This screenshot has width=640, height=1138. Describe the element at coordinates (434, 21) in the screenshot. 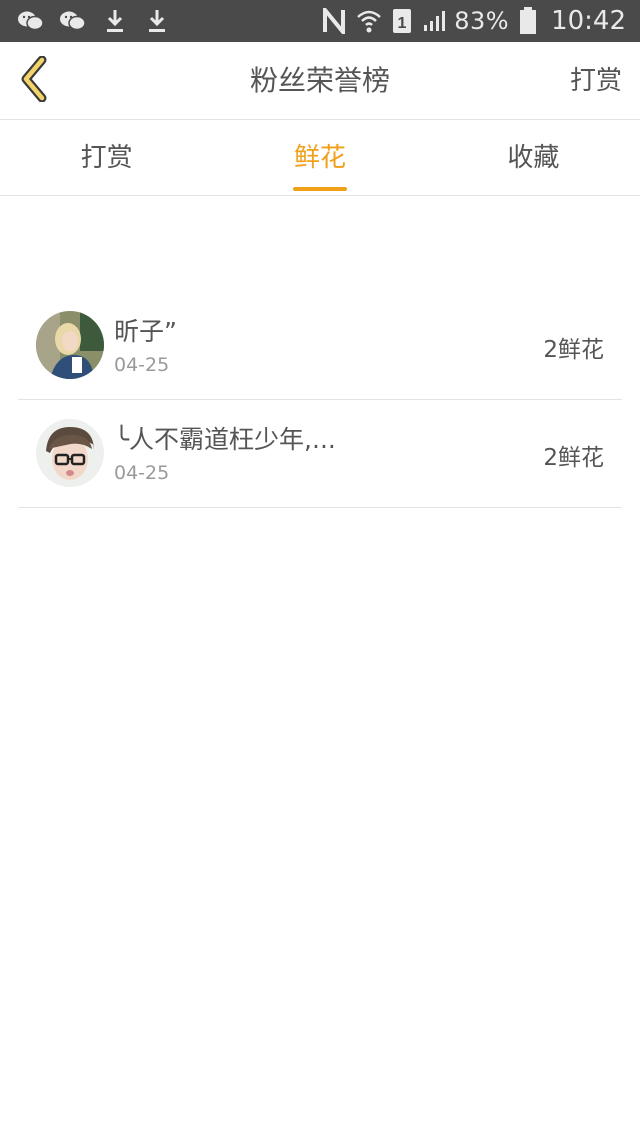

I see `signal-icon` at that location.